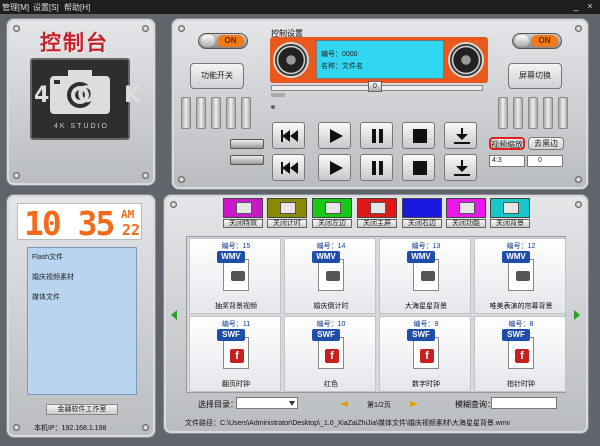 This screenshot has height=446, width=600. I want to click on chip-label: 关闭计时, so click(287, 223).